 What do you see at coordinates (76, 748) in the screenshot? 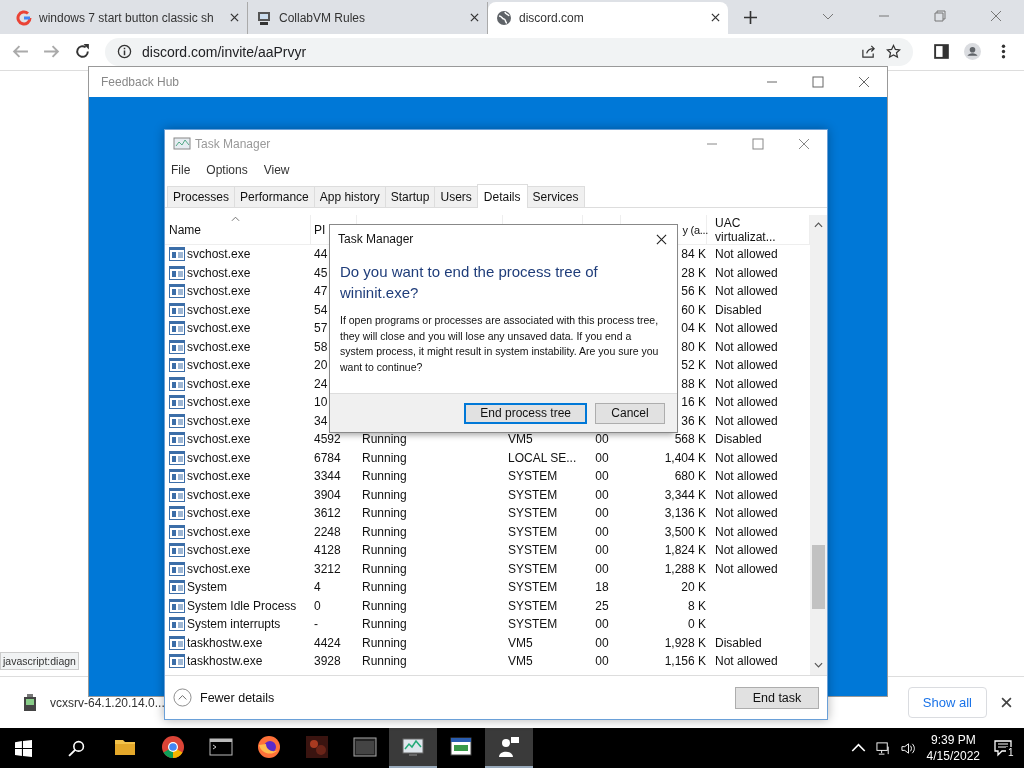
I see `search-icon` at bounding box center [76, 748].